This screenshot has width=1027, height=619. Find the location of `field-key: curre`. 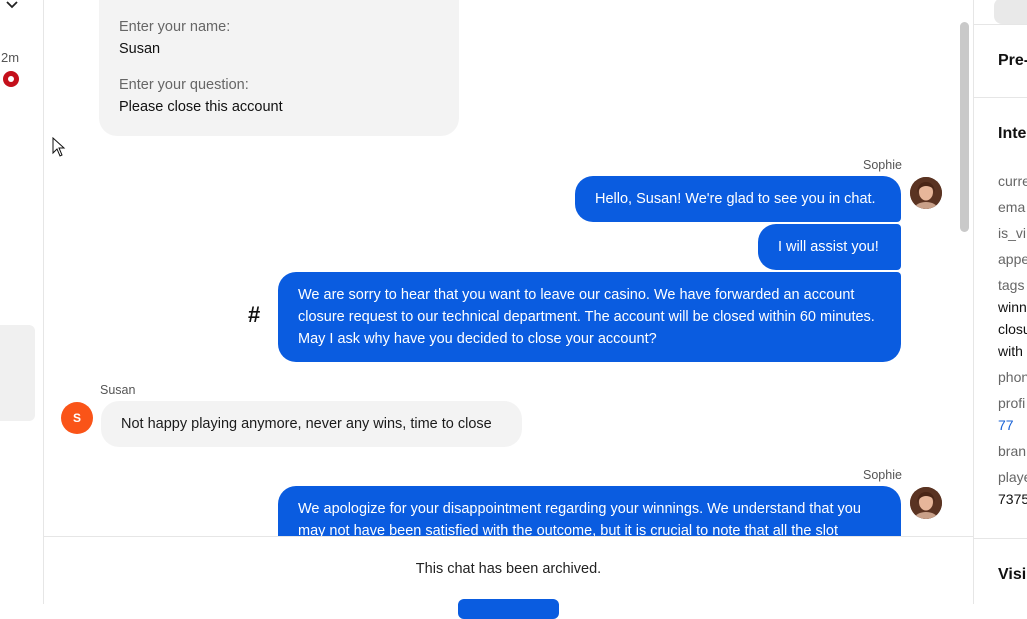

field-key: curre is located at coordinates (1012, 181).